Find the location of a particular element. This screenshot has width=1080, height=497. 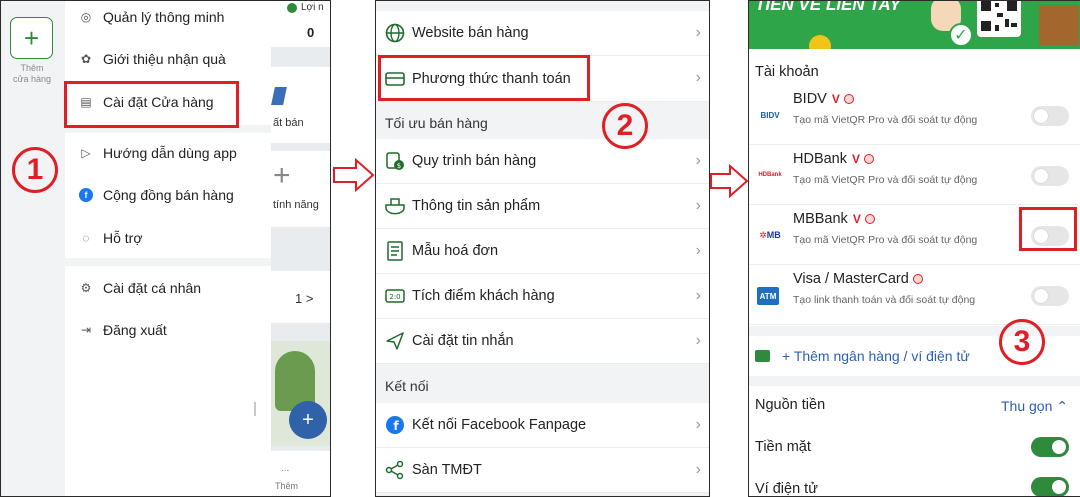

points-icon: 2:0 is located at coordinates (395, 296).